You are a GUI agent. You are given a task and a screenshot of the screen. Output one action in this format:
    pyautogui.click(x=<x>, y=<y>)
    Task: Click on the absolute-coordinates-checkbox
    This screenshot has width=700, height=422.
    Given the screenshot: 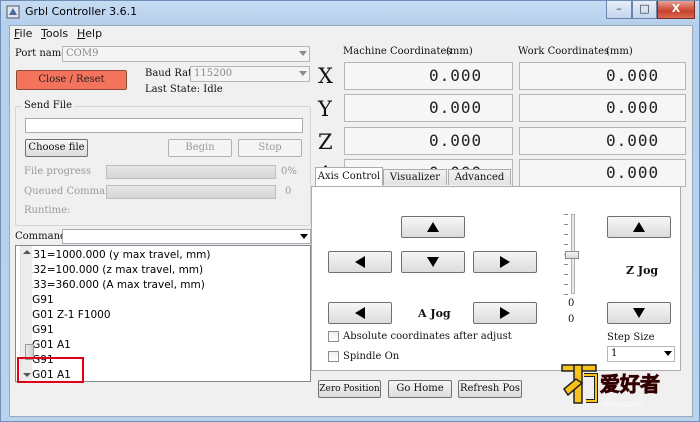 What is the action you would take?
    pyautogui.click(x=333, y=336)
    